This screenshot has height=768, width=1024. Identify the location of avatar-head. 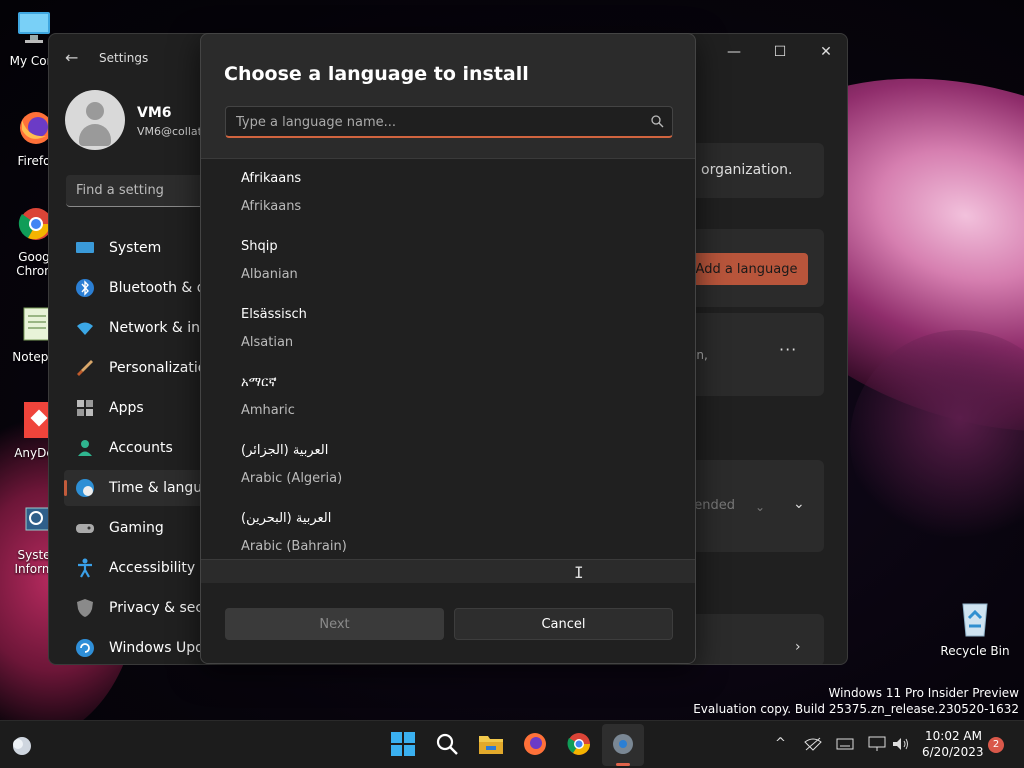
(95, 111).